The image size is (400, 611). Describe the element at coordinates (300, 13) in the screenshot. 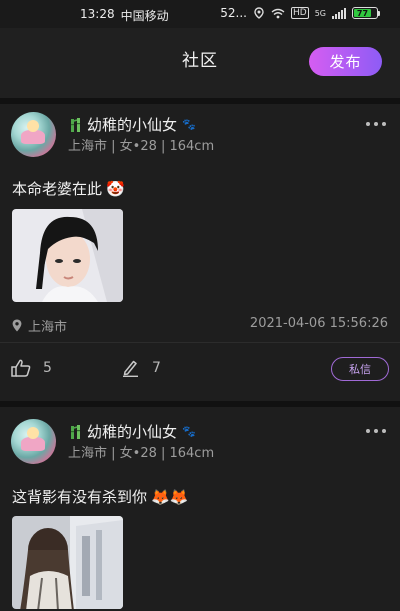

I see `hd-icon: HD` at that location.